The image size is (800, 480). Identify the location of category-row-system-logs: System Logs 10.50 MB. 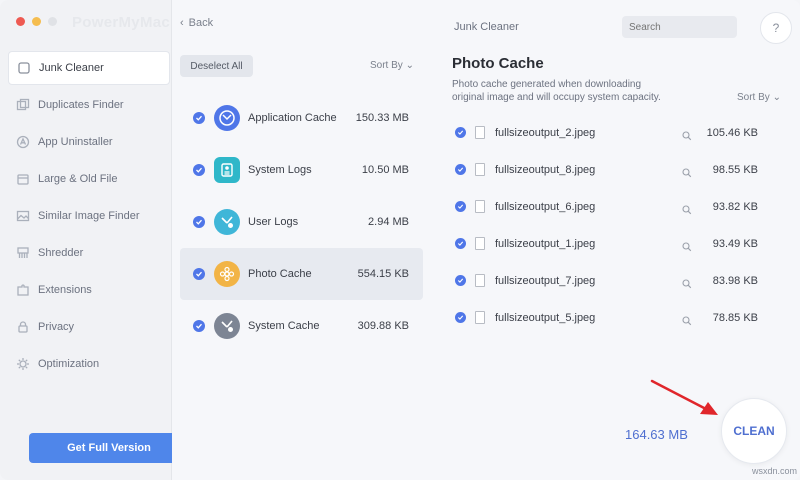
(301, 170).